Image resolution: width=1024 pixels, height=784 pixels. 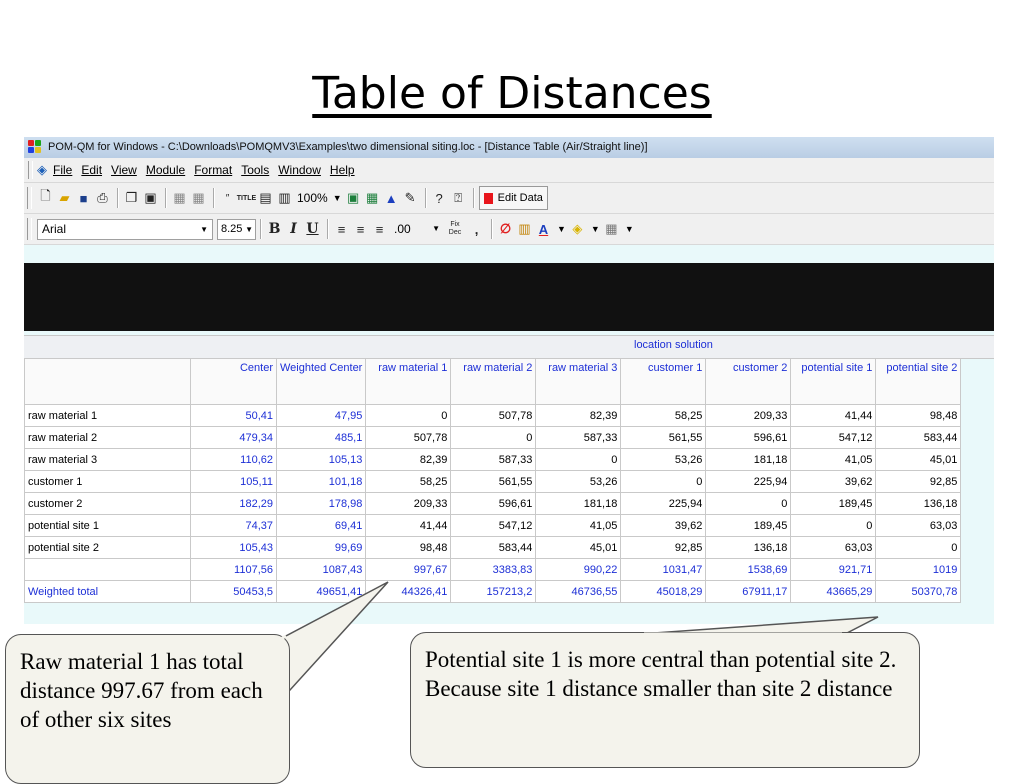 What do you see at coordinates (748, 437) in the screenshot?
I see `table-cell: 596,61` at bounding box center [748, 437].